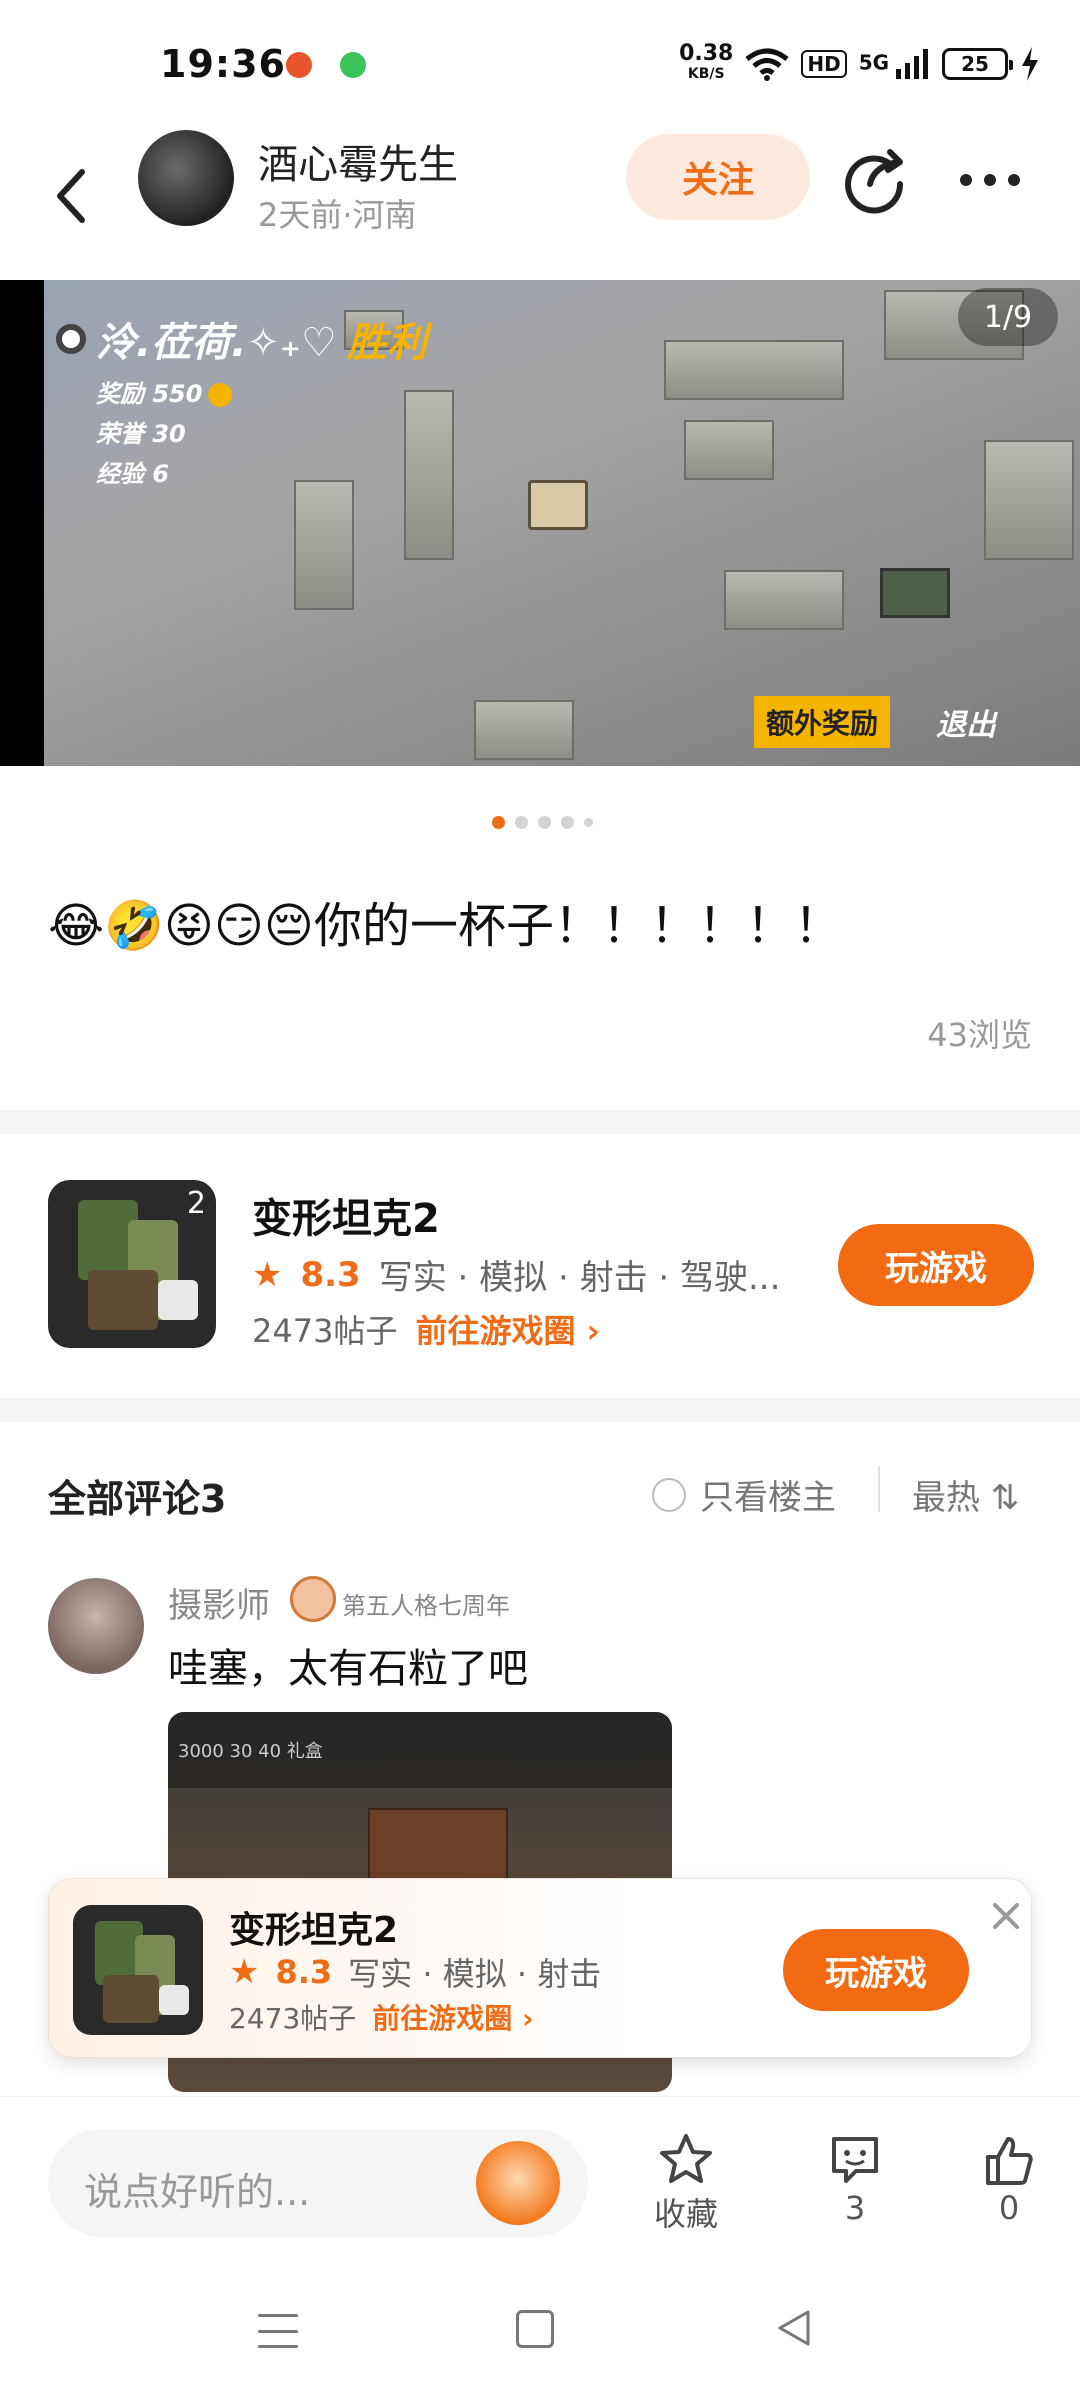  Describe the element at coordinates (540, 200) in the screenshot. I see `post-header: 酒心霉先生 2天前·河南 关注` at that location.